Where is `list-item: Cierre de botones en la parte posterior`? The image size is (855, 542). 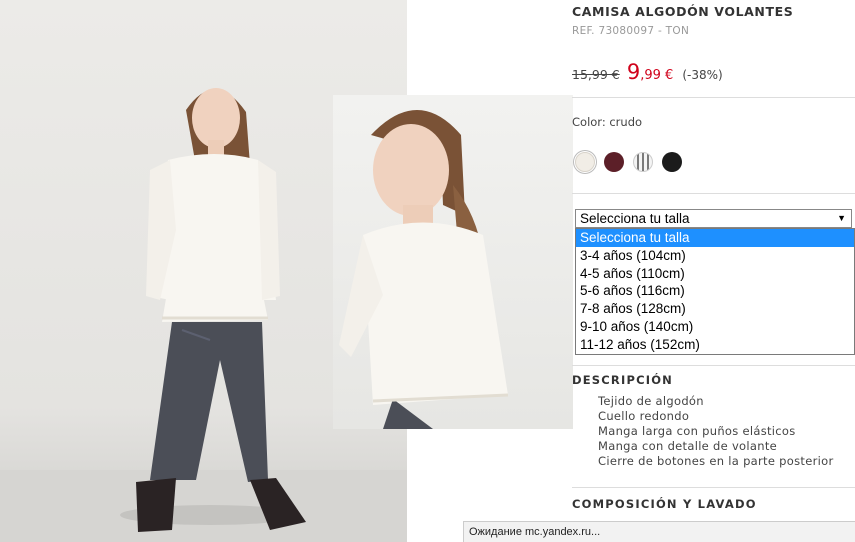 list-item: Cierre de botones en la parte posterior is located at coordinates (726, 461).